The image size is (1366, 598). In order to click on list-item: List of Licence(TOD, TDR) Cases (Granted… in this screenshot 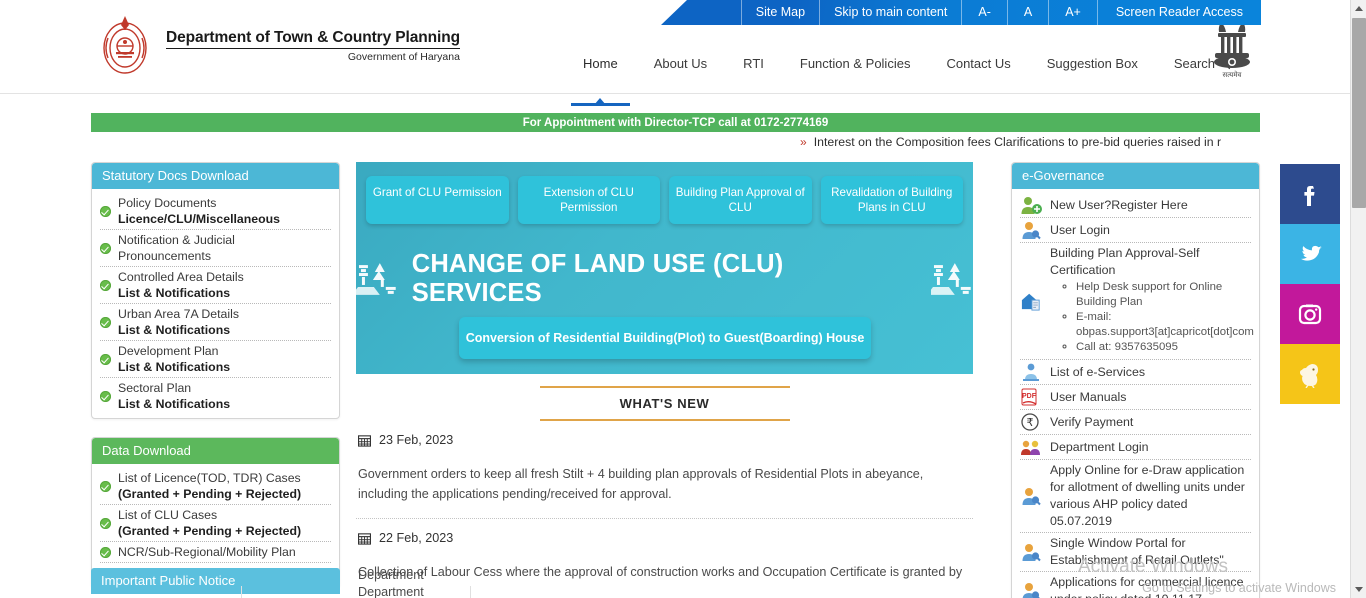, I will do `click(215, 486)`.